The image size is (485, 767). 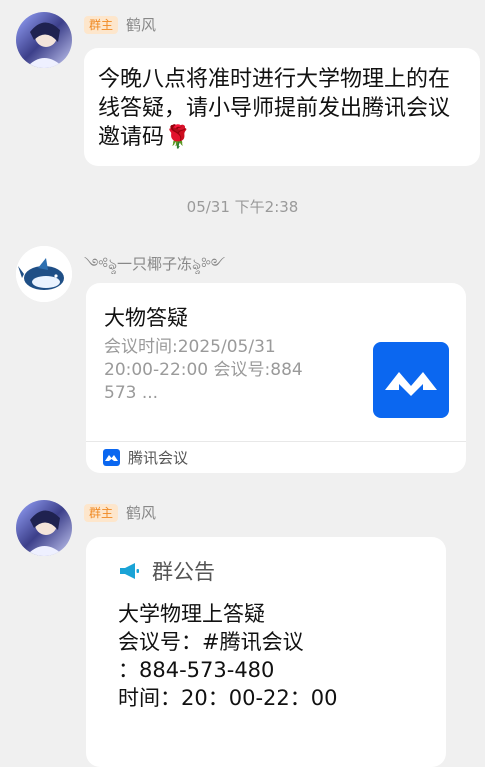 I want to click on notice-header: 群公告, so click(x=166, y=571).